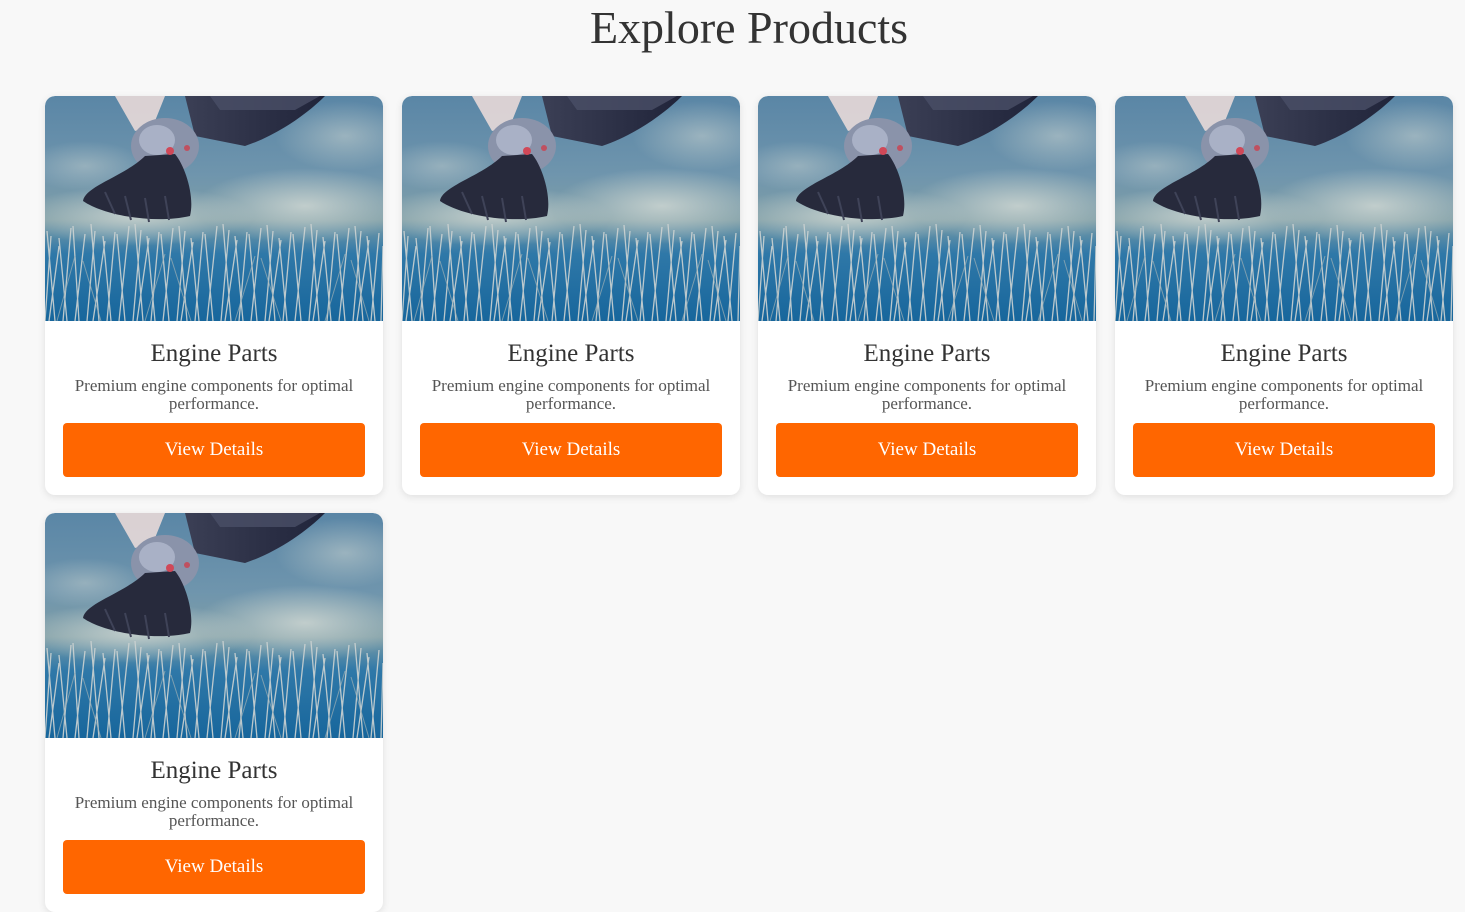 Image resolution: width=1465 pixels, height=912 pixels. What do you see at coordinates (749, 27) in the screenshot?
I see `page-title: Explore Products` at bounding box center [749, 27].